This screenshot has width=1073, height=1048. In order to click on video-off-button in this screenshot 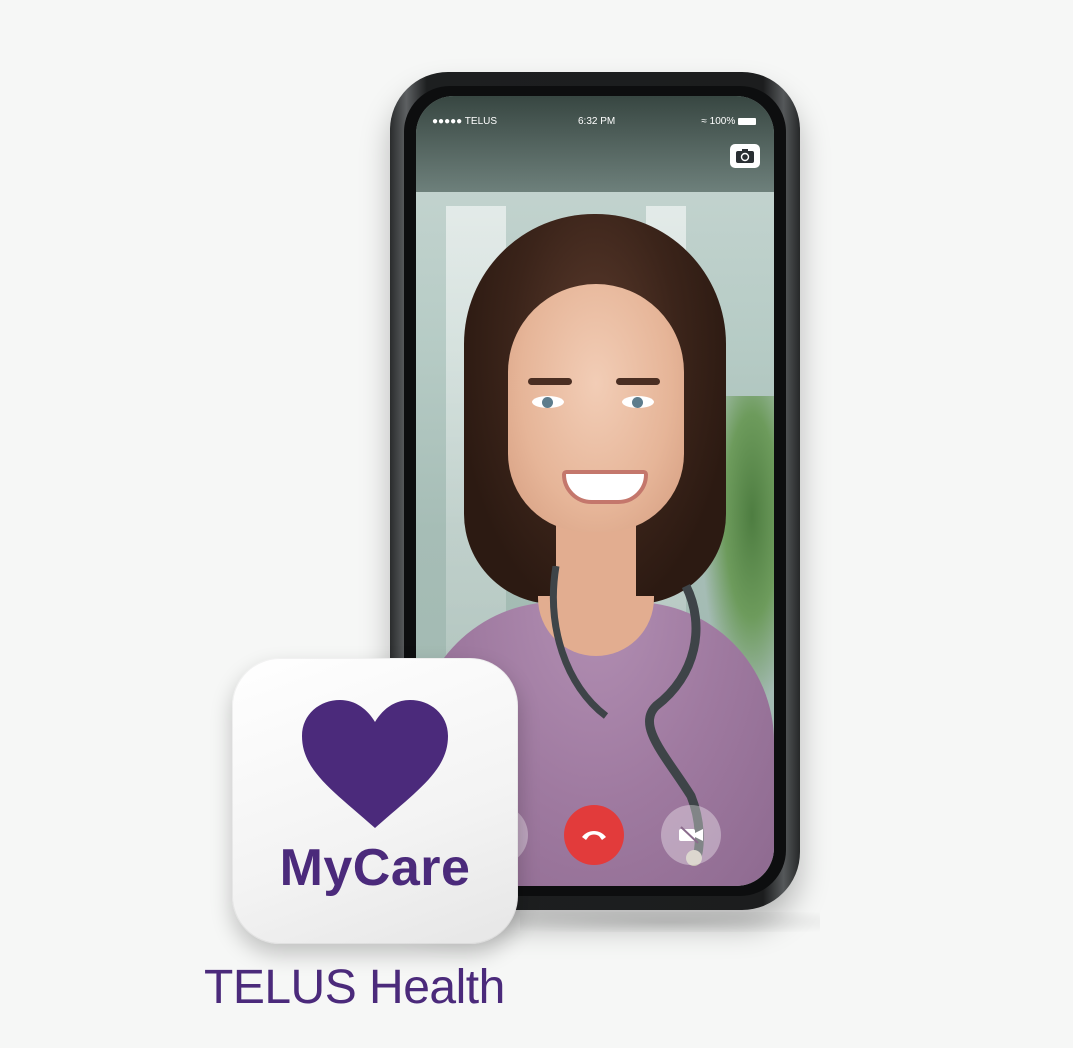, I will do `click(691, 835)`.